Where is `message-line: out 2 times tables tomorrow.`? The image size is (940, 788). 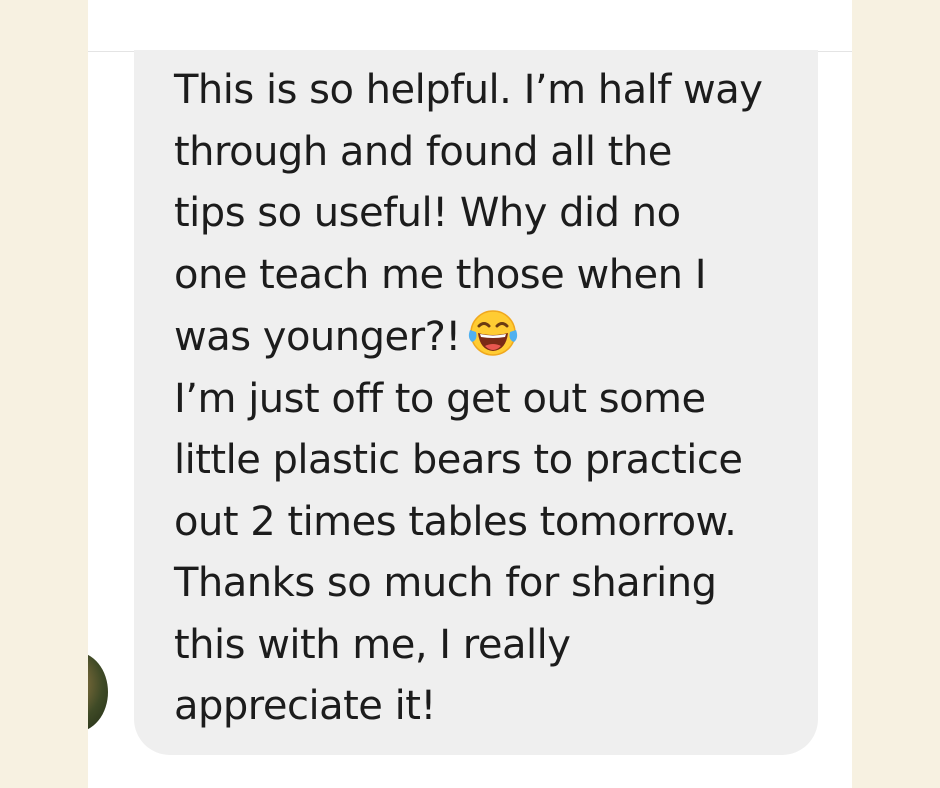
message-line: out 2 times tables tomorrow. is located at coordinates (455, 521).